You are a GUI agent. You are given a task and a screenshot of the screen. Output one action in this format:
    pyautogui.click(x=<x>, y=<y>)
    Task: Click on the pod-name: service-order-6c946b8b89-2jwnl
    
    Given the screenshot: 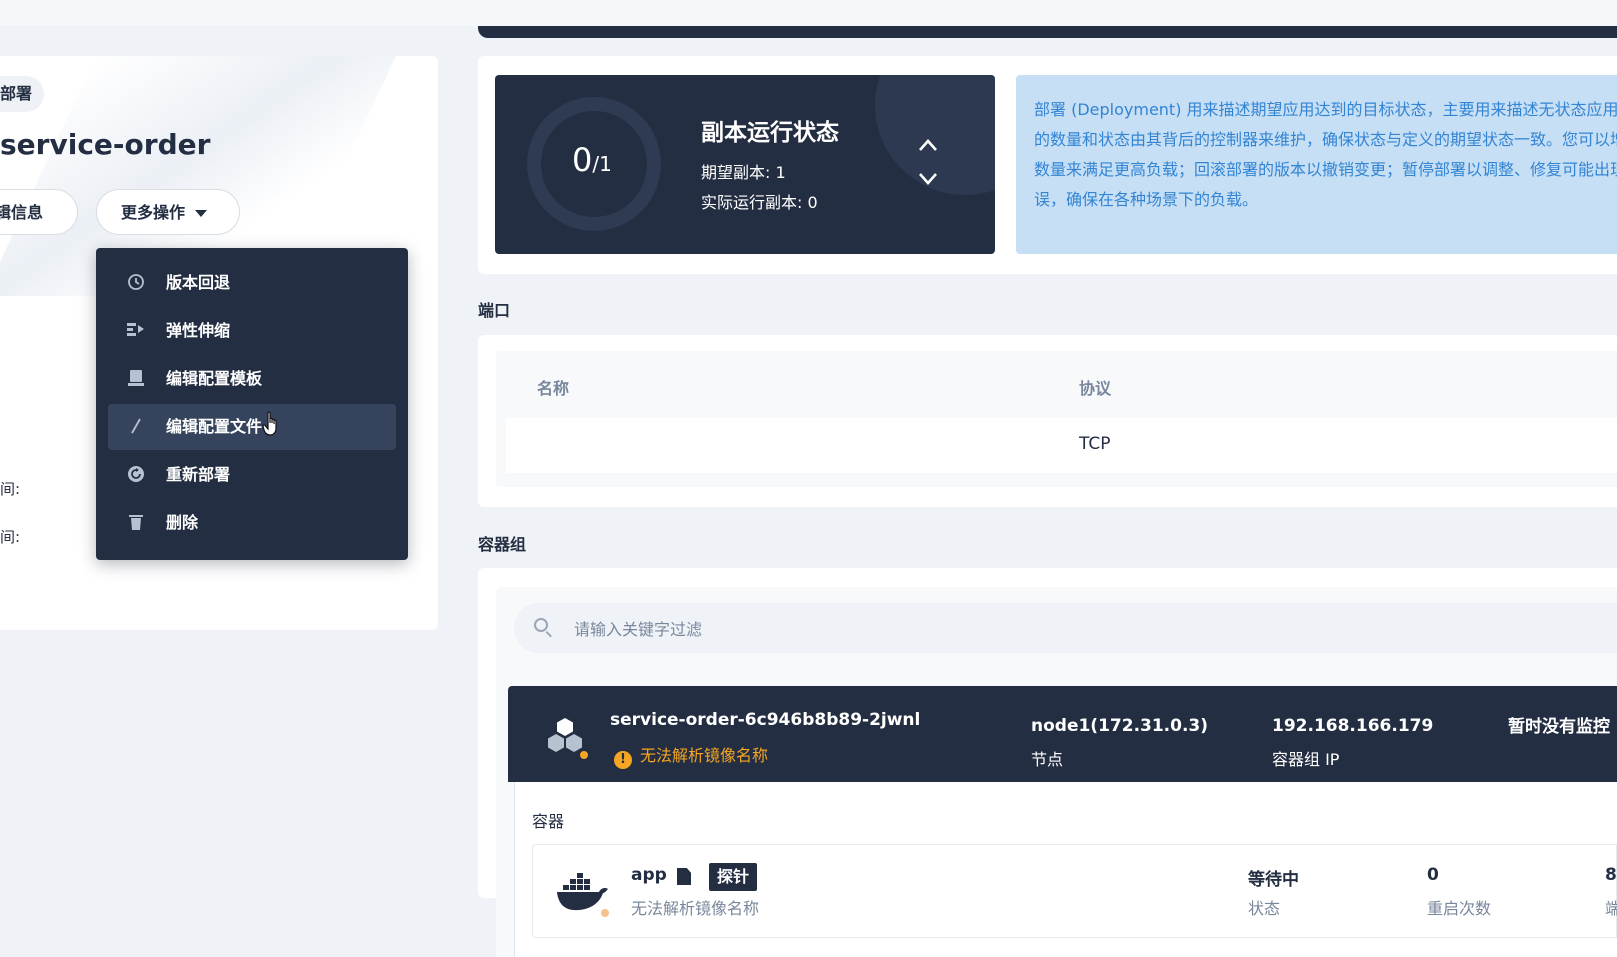 What is the action you would take?
    pyautogui.click(x=765, y=720)
    